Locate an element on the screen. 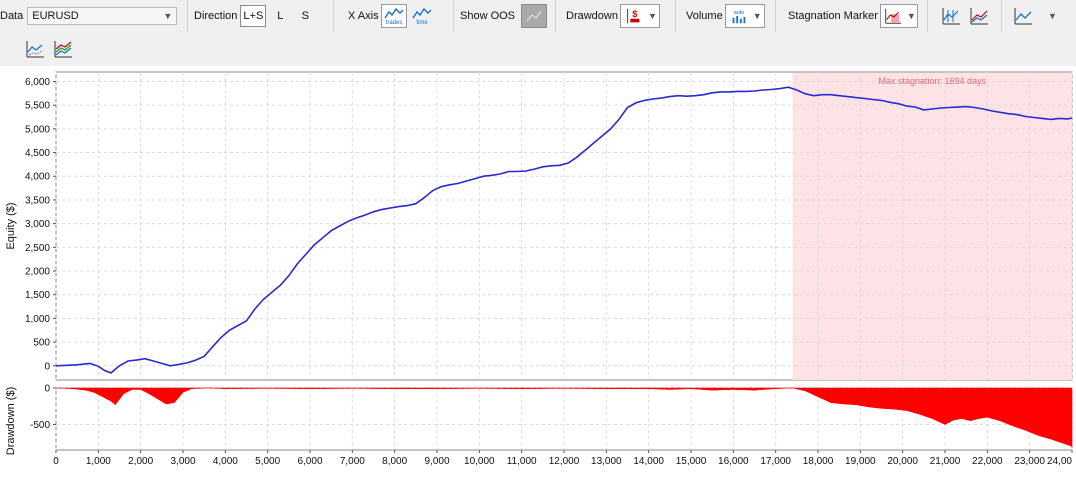 The height and width of the screenshot is (478, 1076). chart-type-b-button is located at coordinates (979, 16).